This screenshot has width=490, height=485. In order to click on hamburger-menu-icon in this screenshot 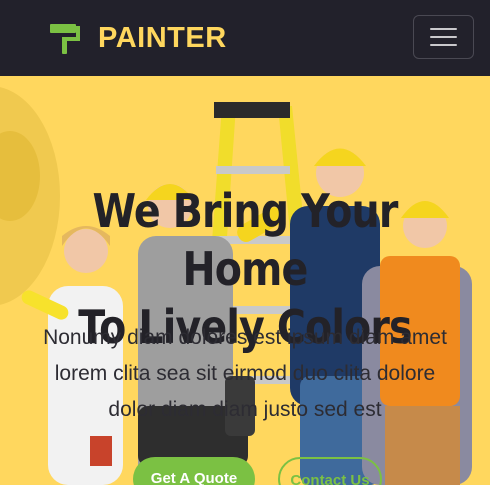, I will do `click(443, 29)`.